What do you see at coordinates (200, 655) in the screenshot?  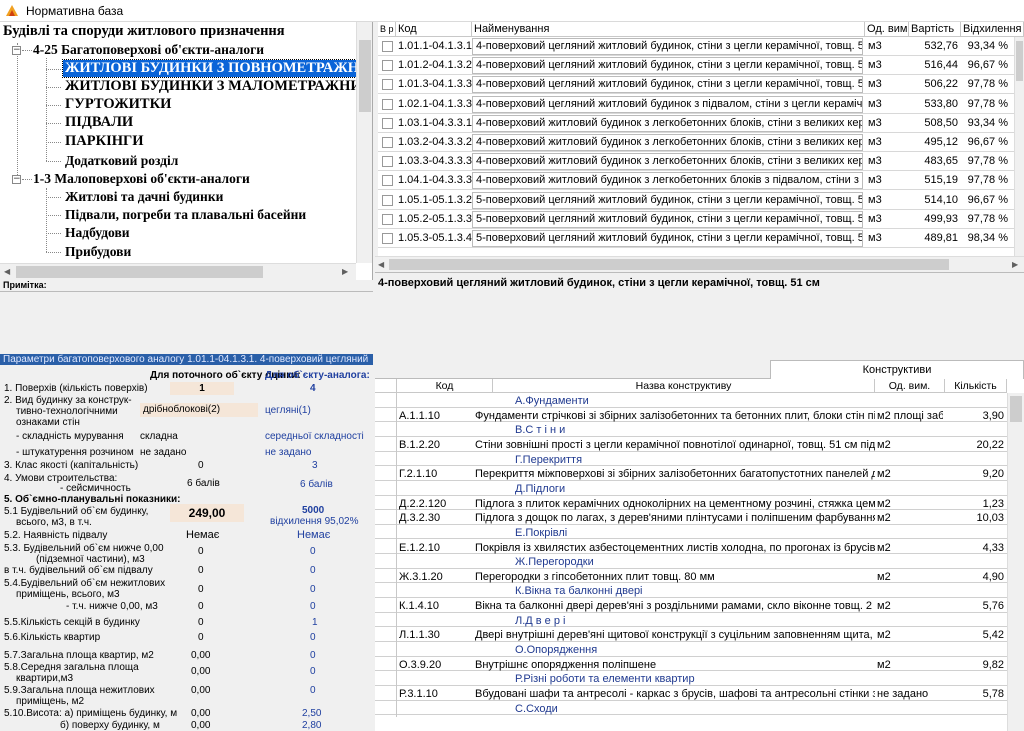 I see `apt-area-current: 0,00` at bounding box center [200, 655].